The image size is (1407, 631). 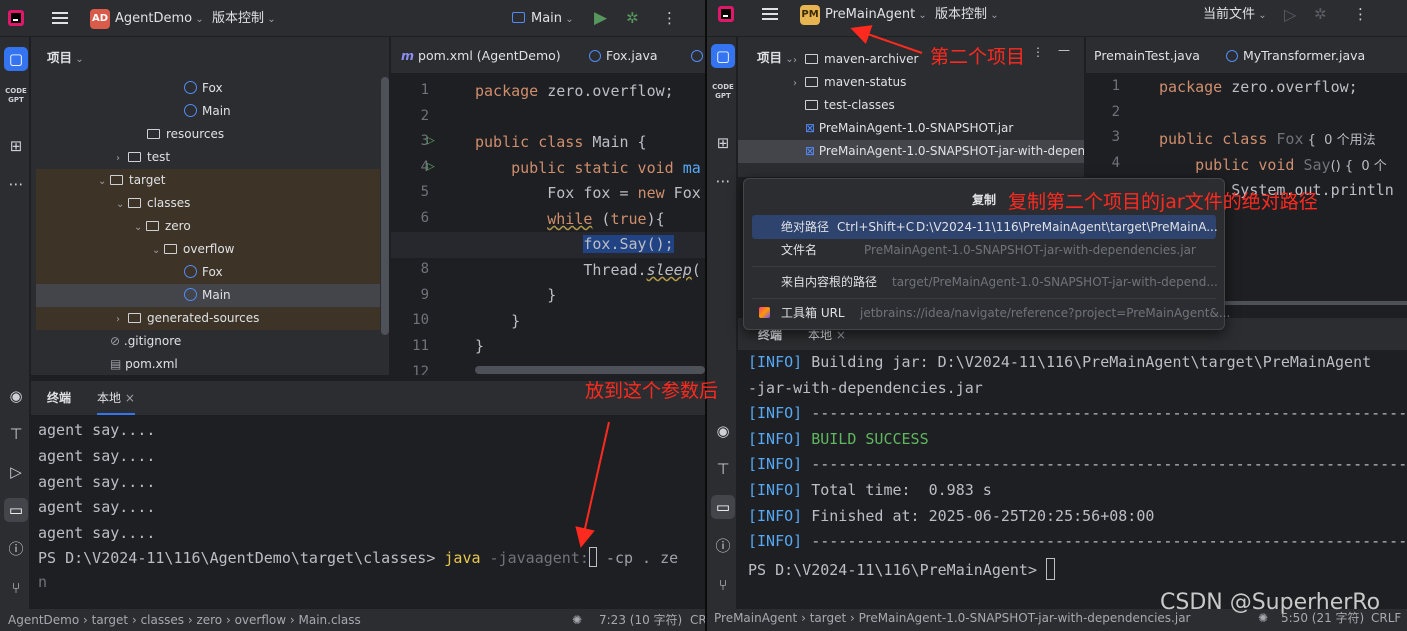 What do you see at coordinates (65, 56) in the screenshot?
I see `project-panel-header: 项目 ⌄` at bounding box center [65, 56].